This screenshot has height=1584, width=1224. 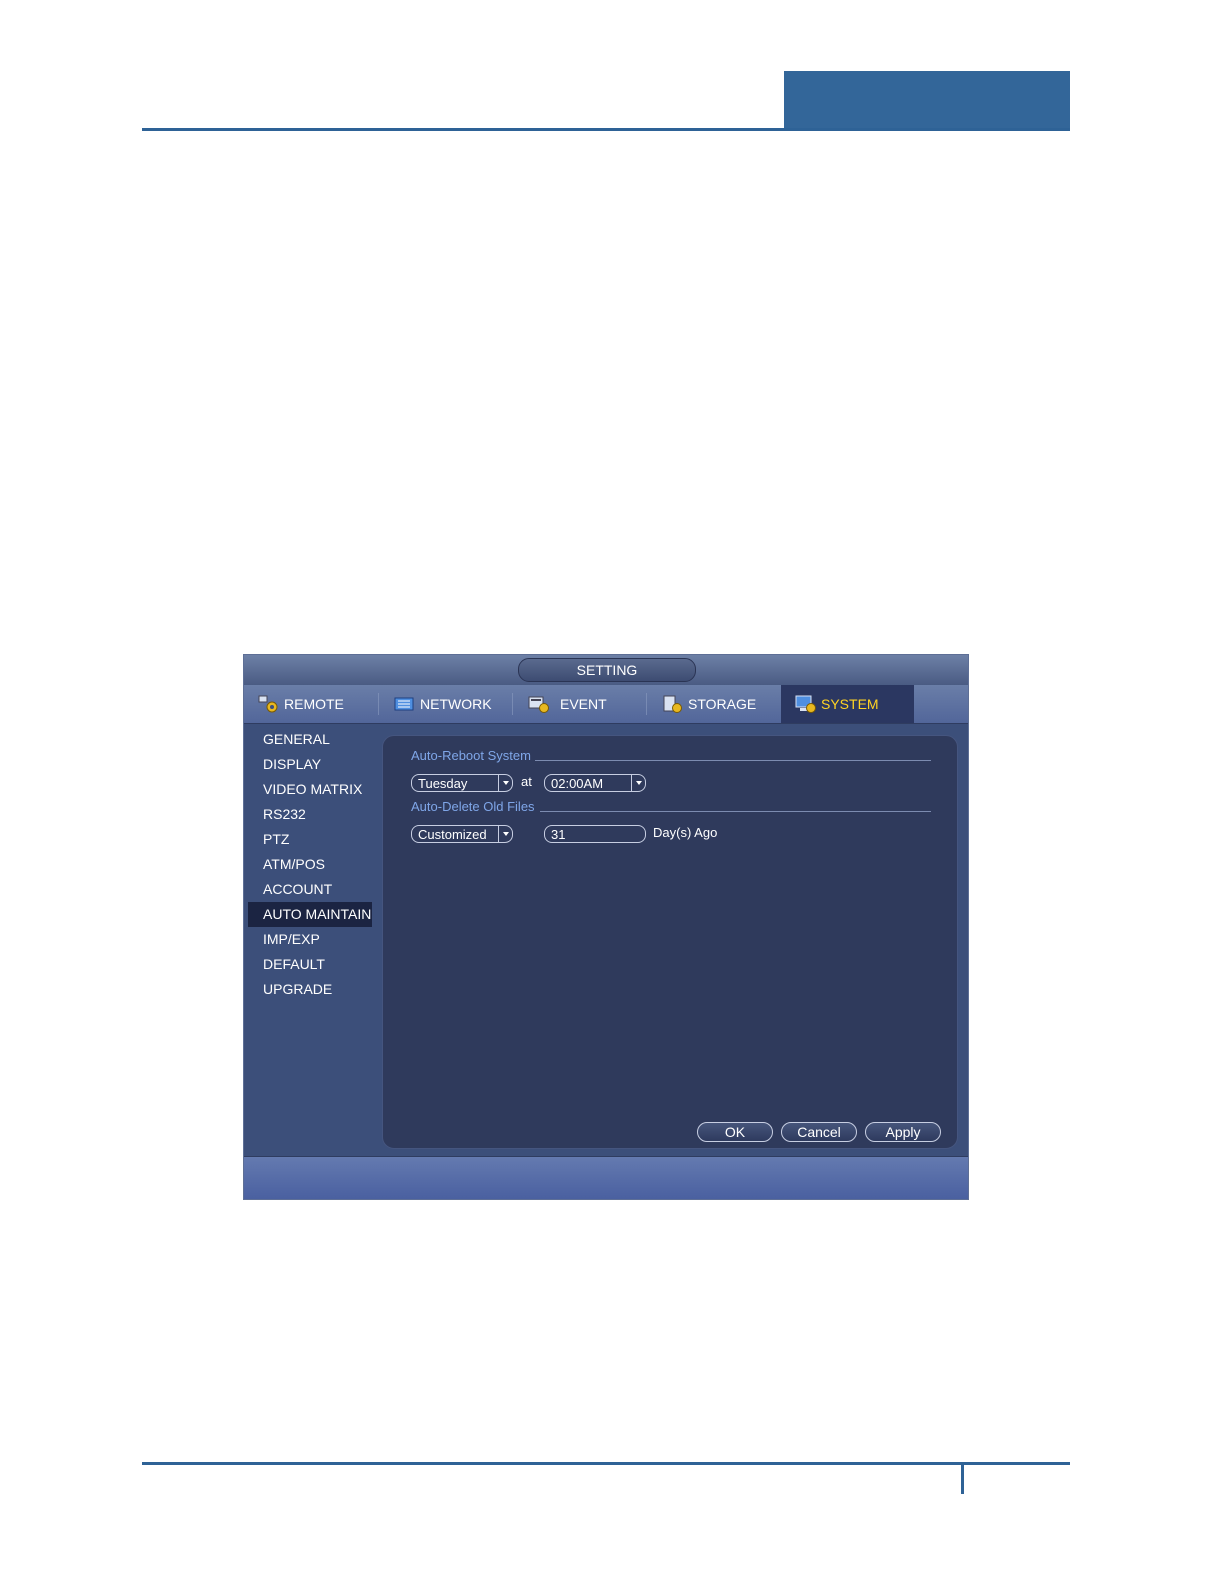 I want to click on tab-event: EVENT, so click(x=587, y=704).